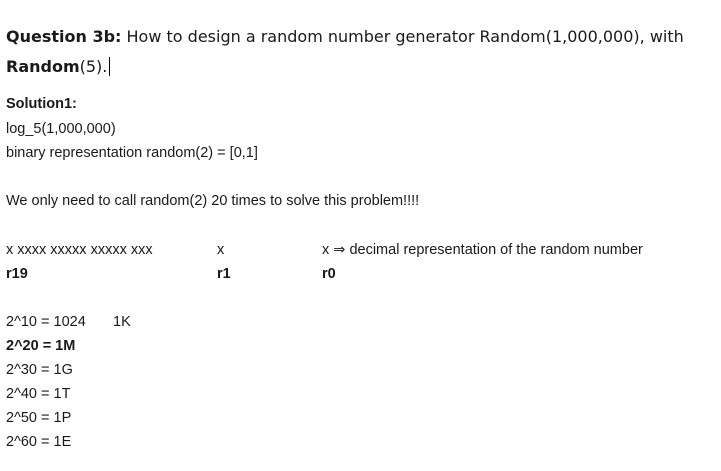 Image resolution: width=721 pixels, height=471 pixels. Describe the element at coordinates (64, 36) in the screenshot. I see `question-label: Question 3b:` at that location.